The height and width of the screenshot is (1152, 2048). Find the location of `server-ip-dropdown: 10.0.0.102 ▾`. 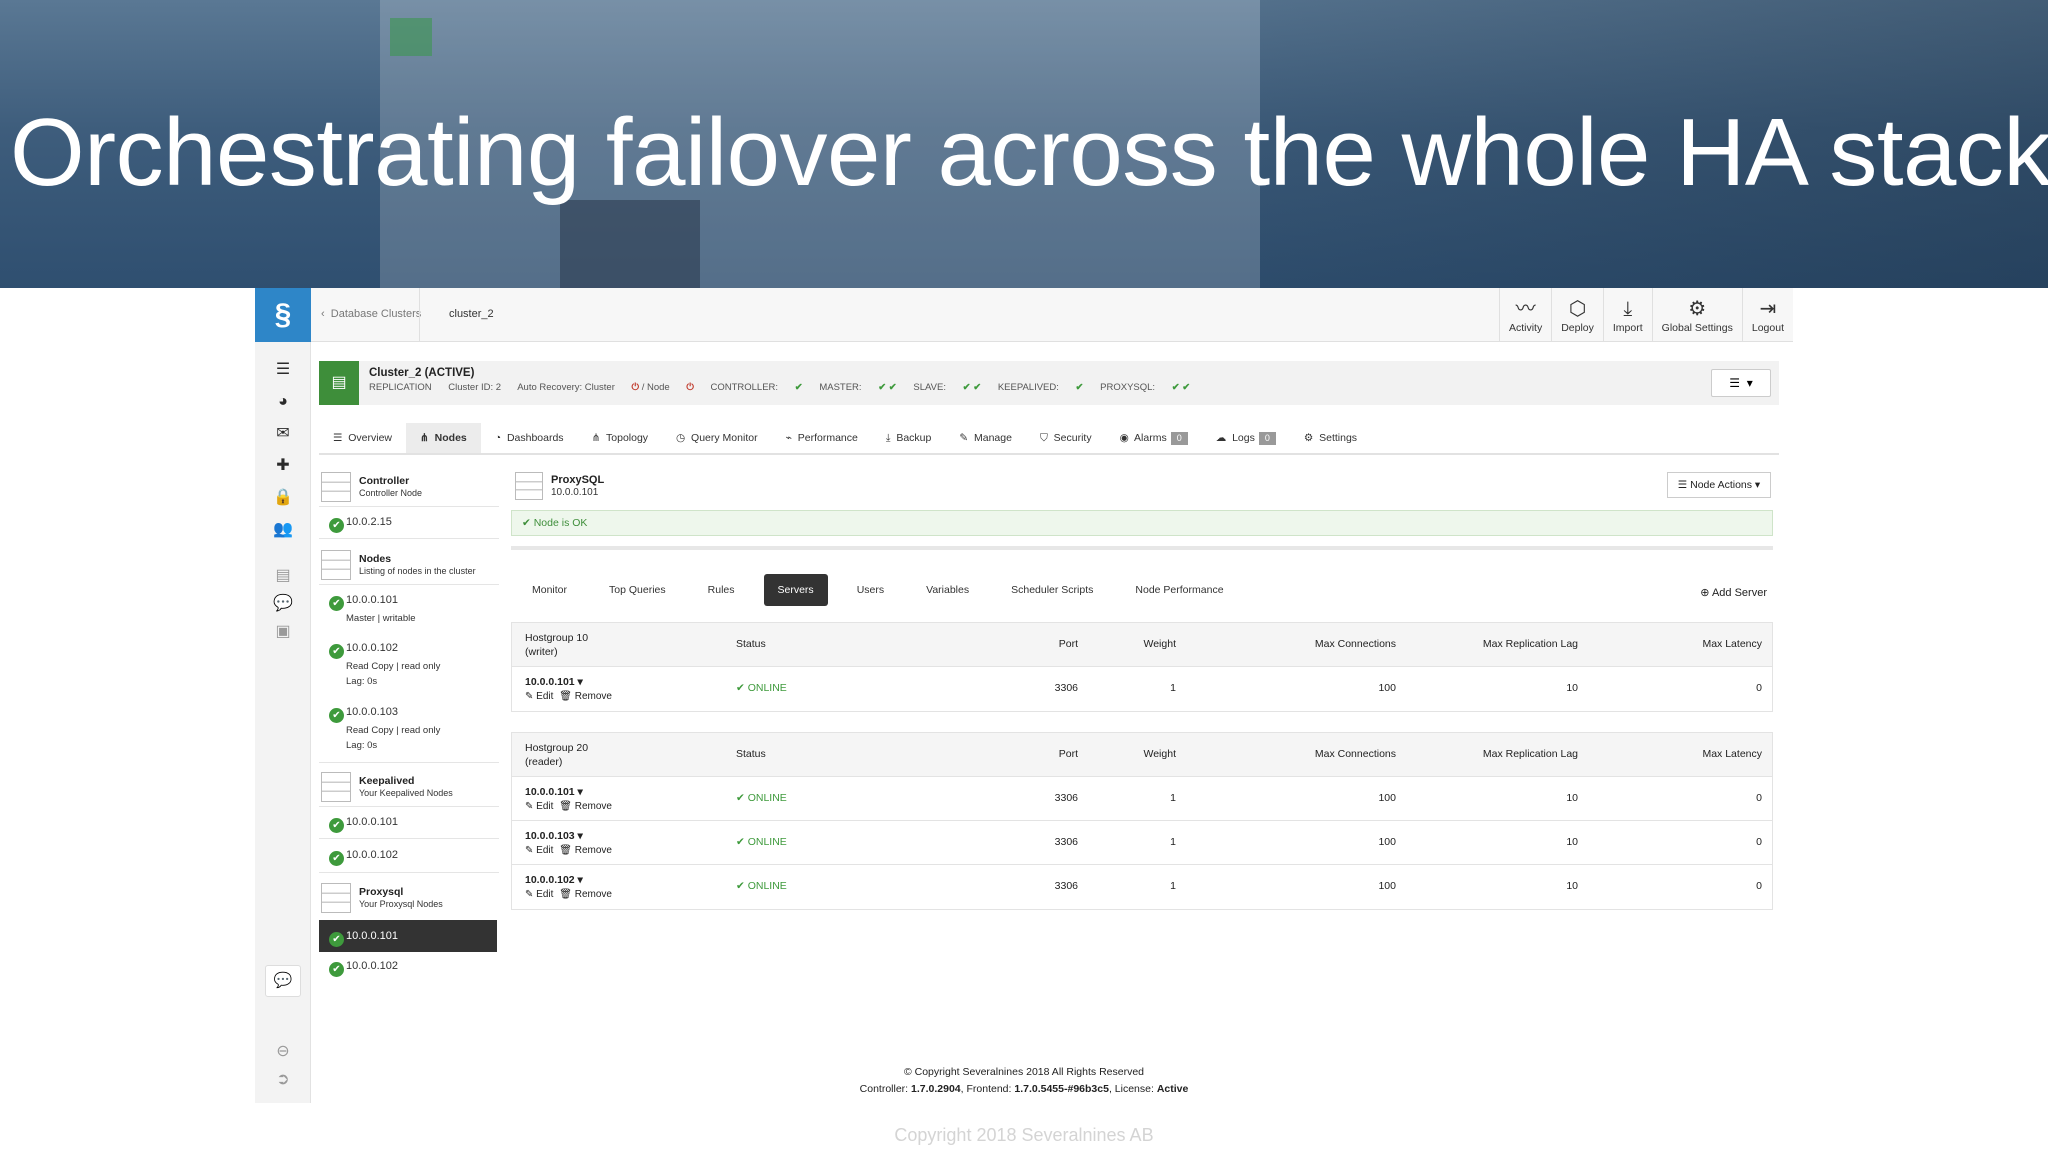

server-ip-dropdown: 10.0.0.102 ▾ is located at coordinates (554, 880).